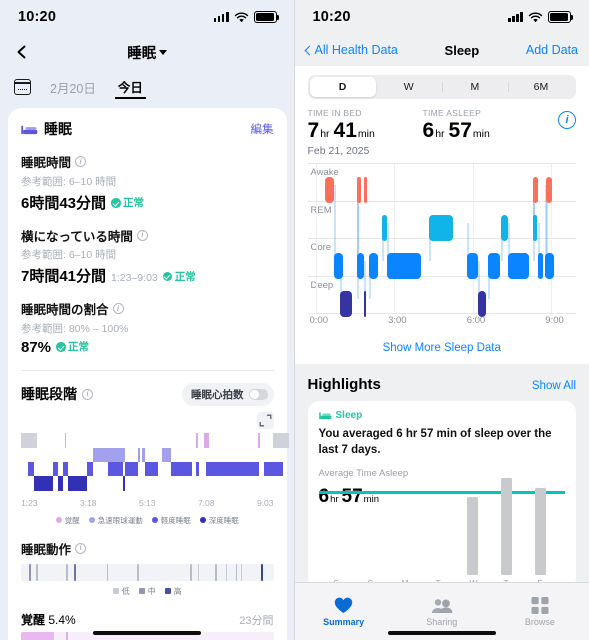  I want to click on chart-date: Feb 21, 2025, so click(338, 151).